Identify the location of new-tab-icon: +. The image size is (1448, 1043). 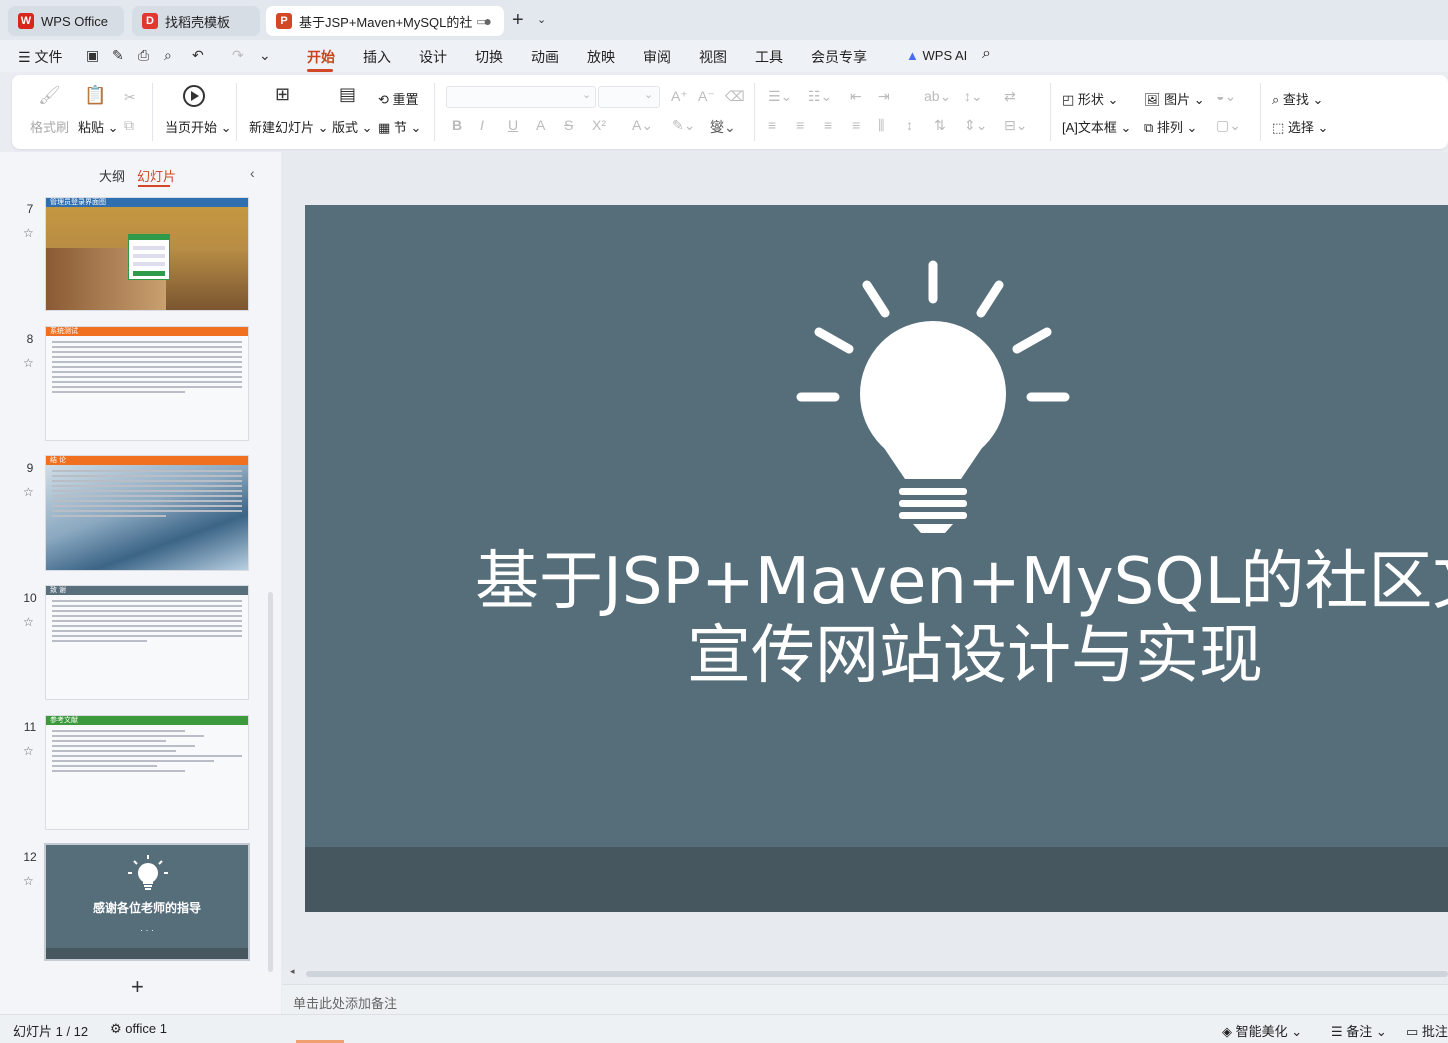
(518, 20).